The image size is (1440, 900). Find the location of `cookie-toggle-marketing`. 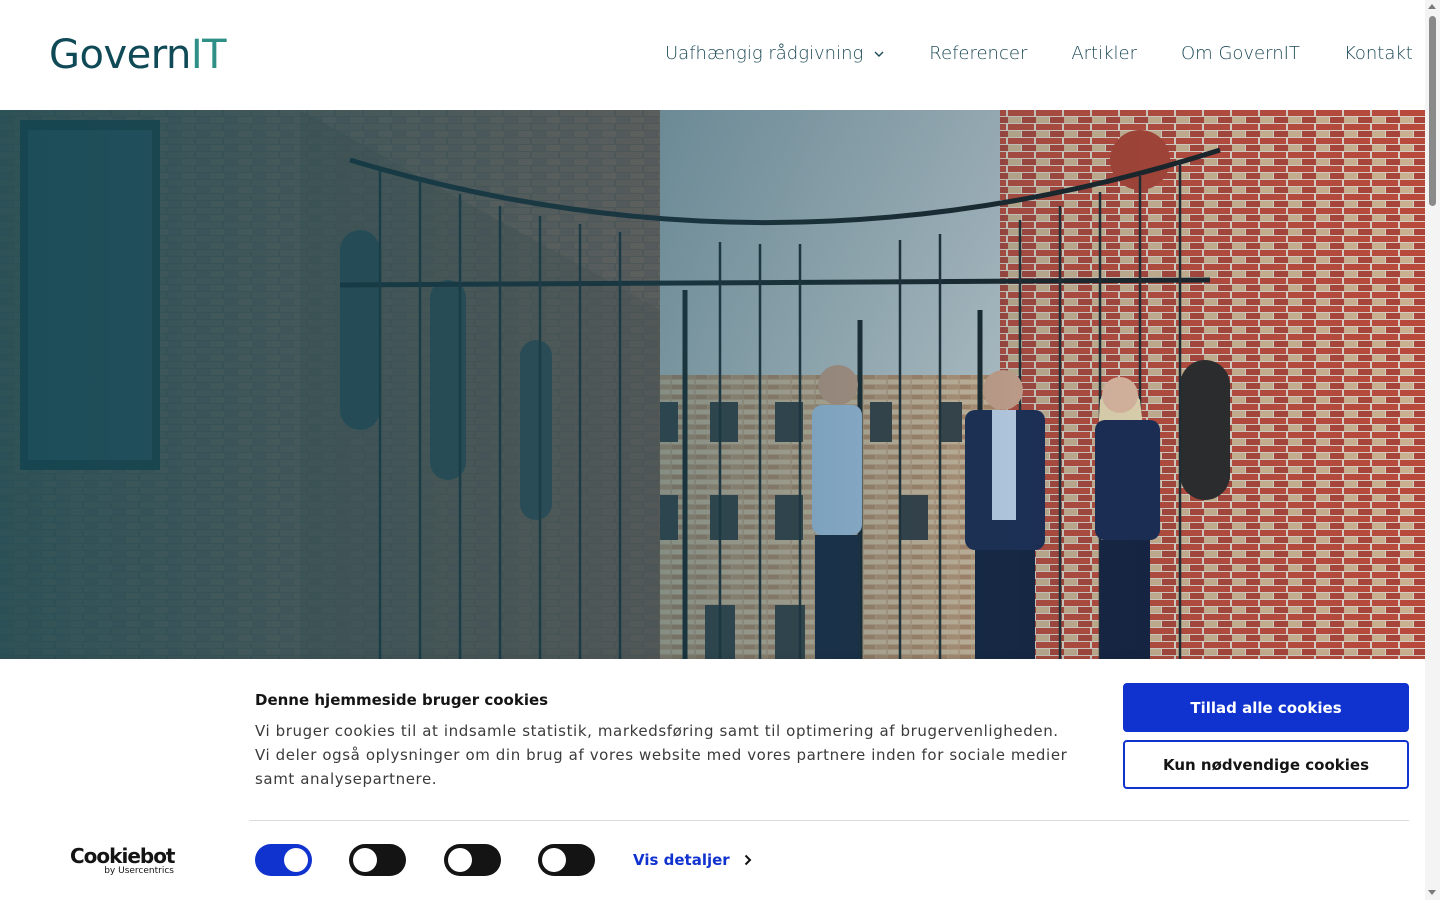

cookie-toggle-marketing is located at coordinates (566, 860).